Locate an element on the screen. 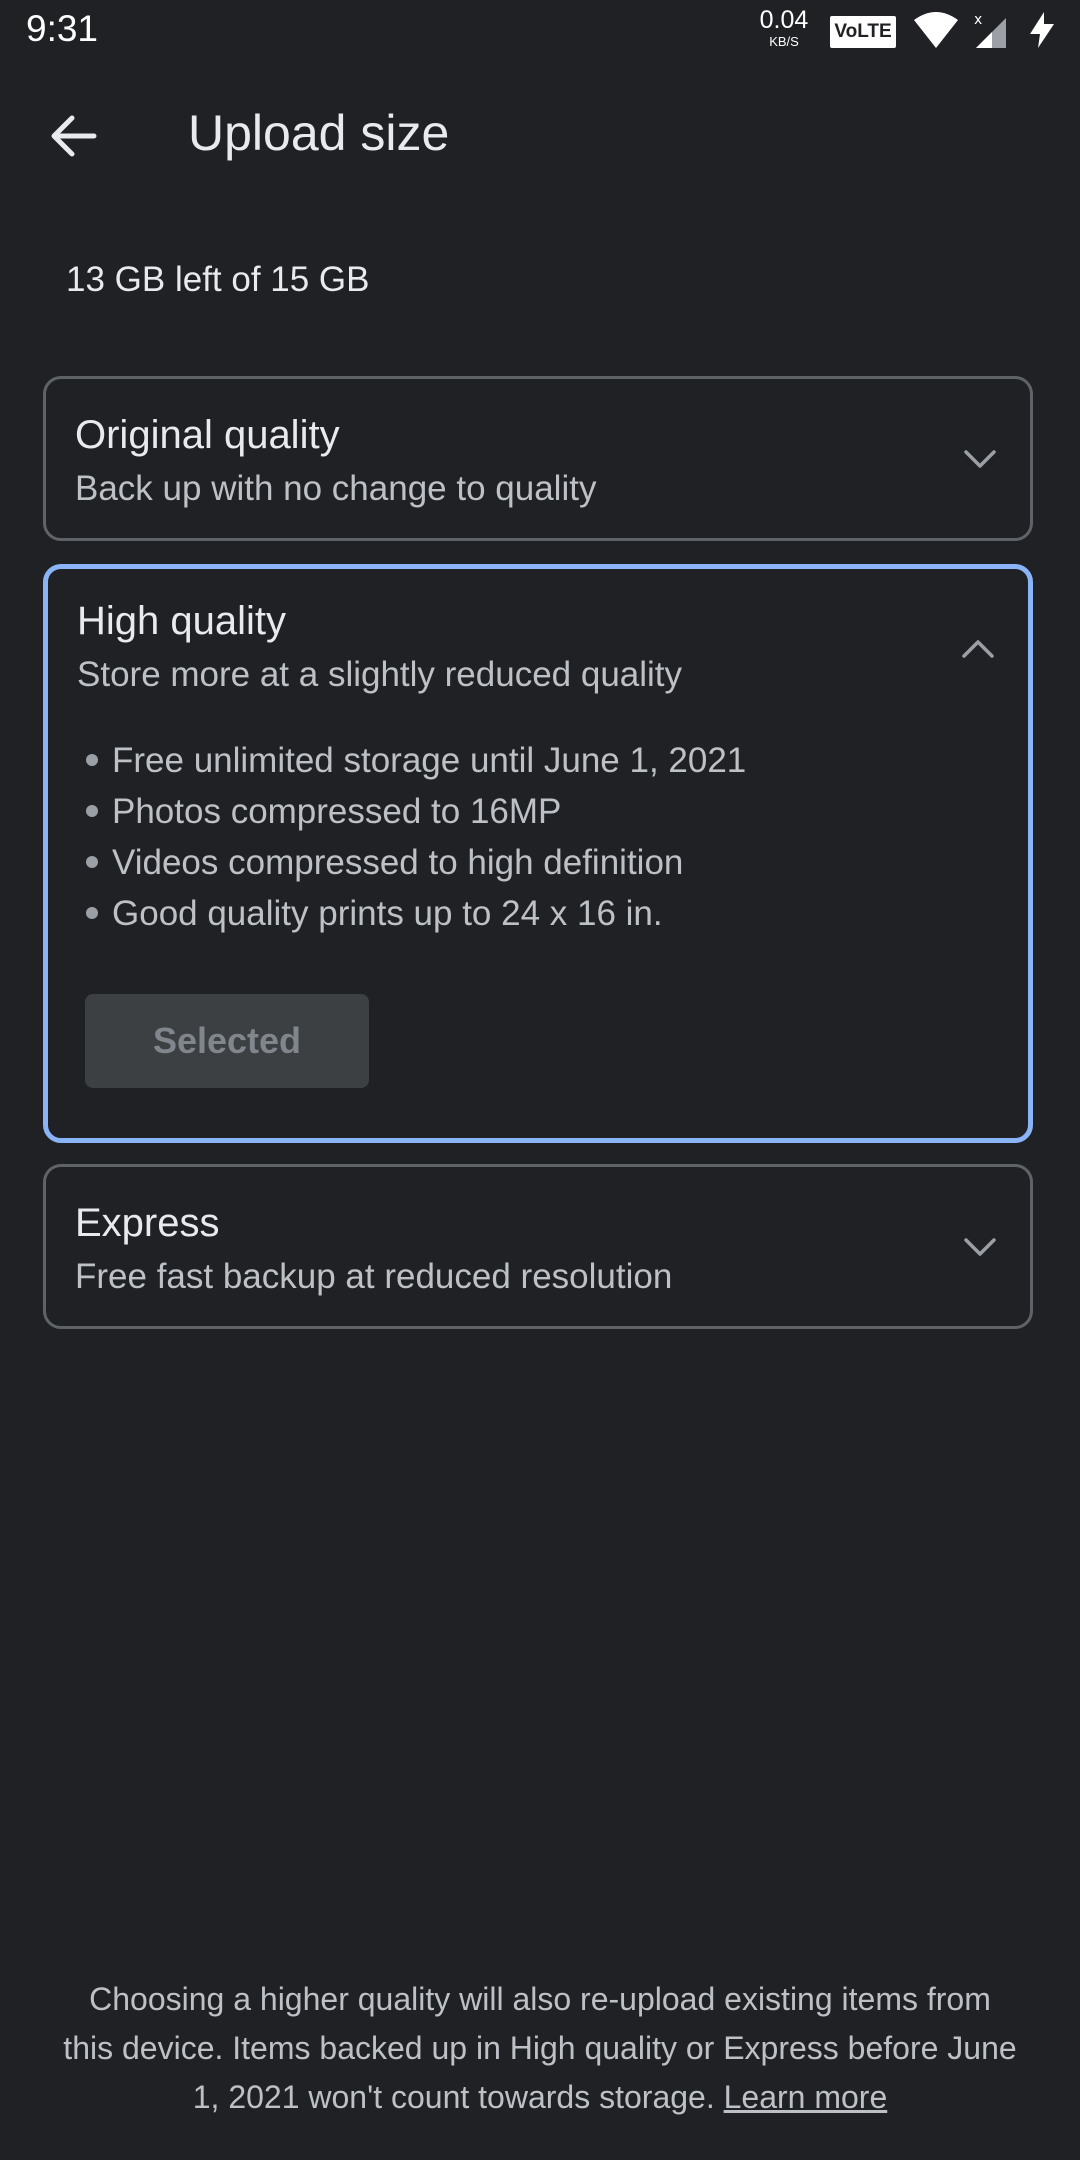 This screenshot has height=2160, width=1080. cell-signal-icon: x is located at coordinates (990, 32).